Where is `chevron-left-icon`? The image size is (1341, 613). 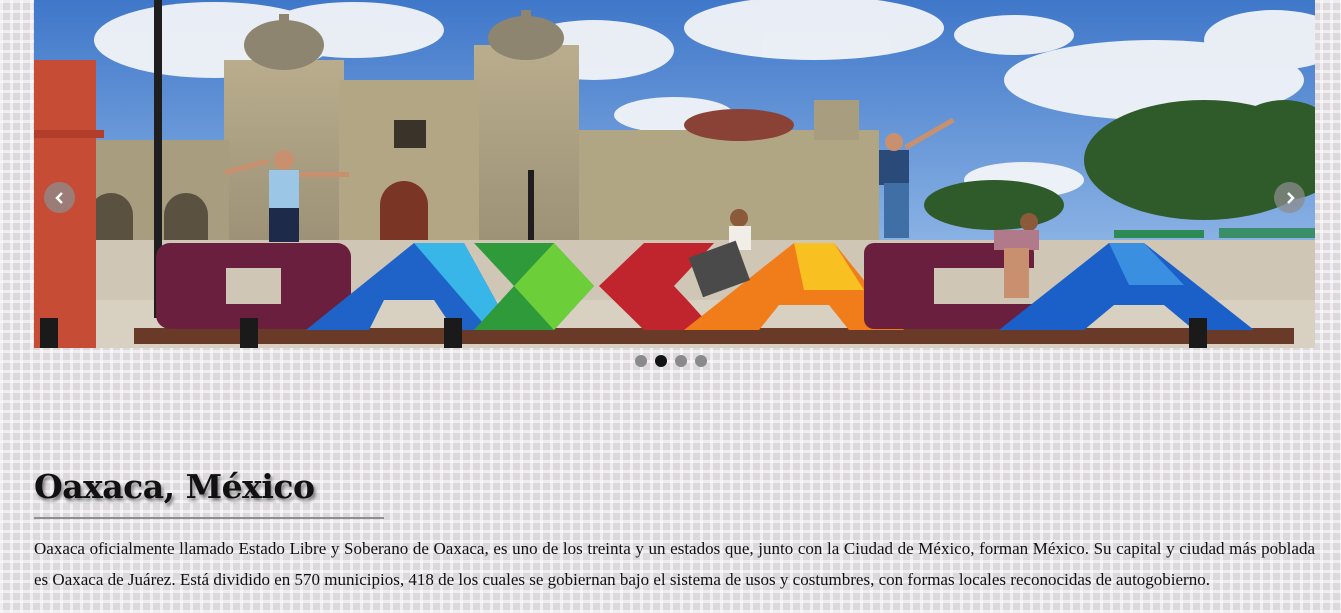
chevron-left-icon is located at coordinates (58, 197).